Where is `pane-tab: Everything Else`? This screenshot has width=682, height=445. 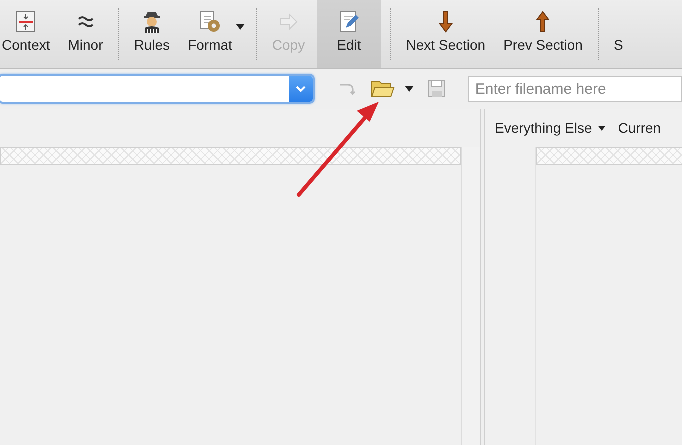 pane-tab: Everything Else is located at coordinates (550, 128).